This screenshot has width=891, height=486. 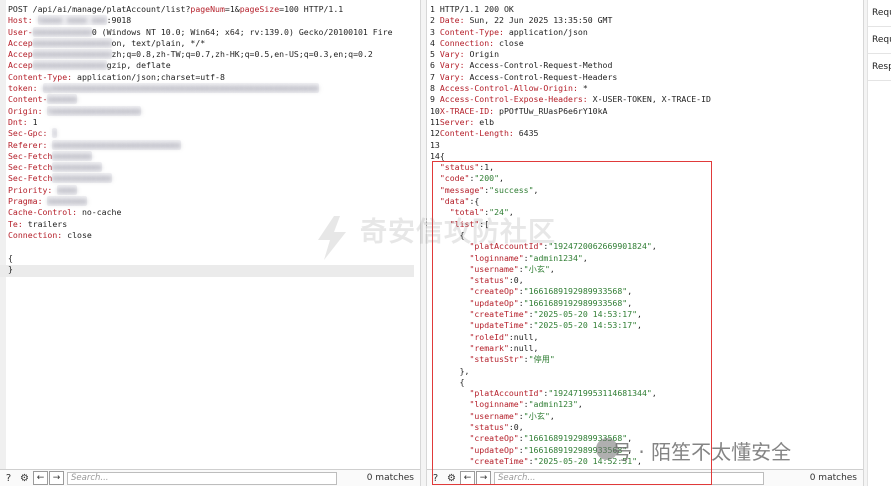 What do you see at coordinates (646, 65) in the screenshot?
I see `response-line: 6 Vary: Access-Control-Request-Method` at bounding box center [646, 65].